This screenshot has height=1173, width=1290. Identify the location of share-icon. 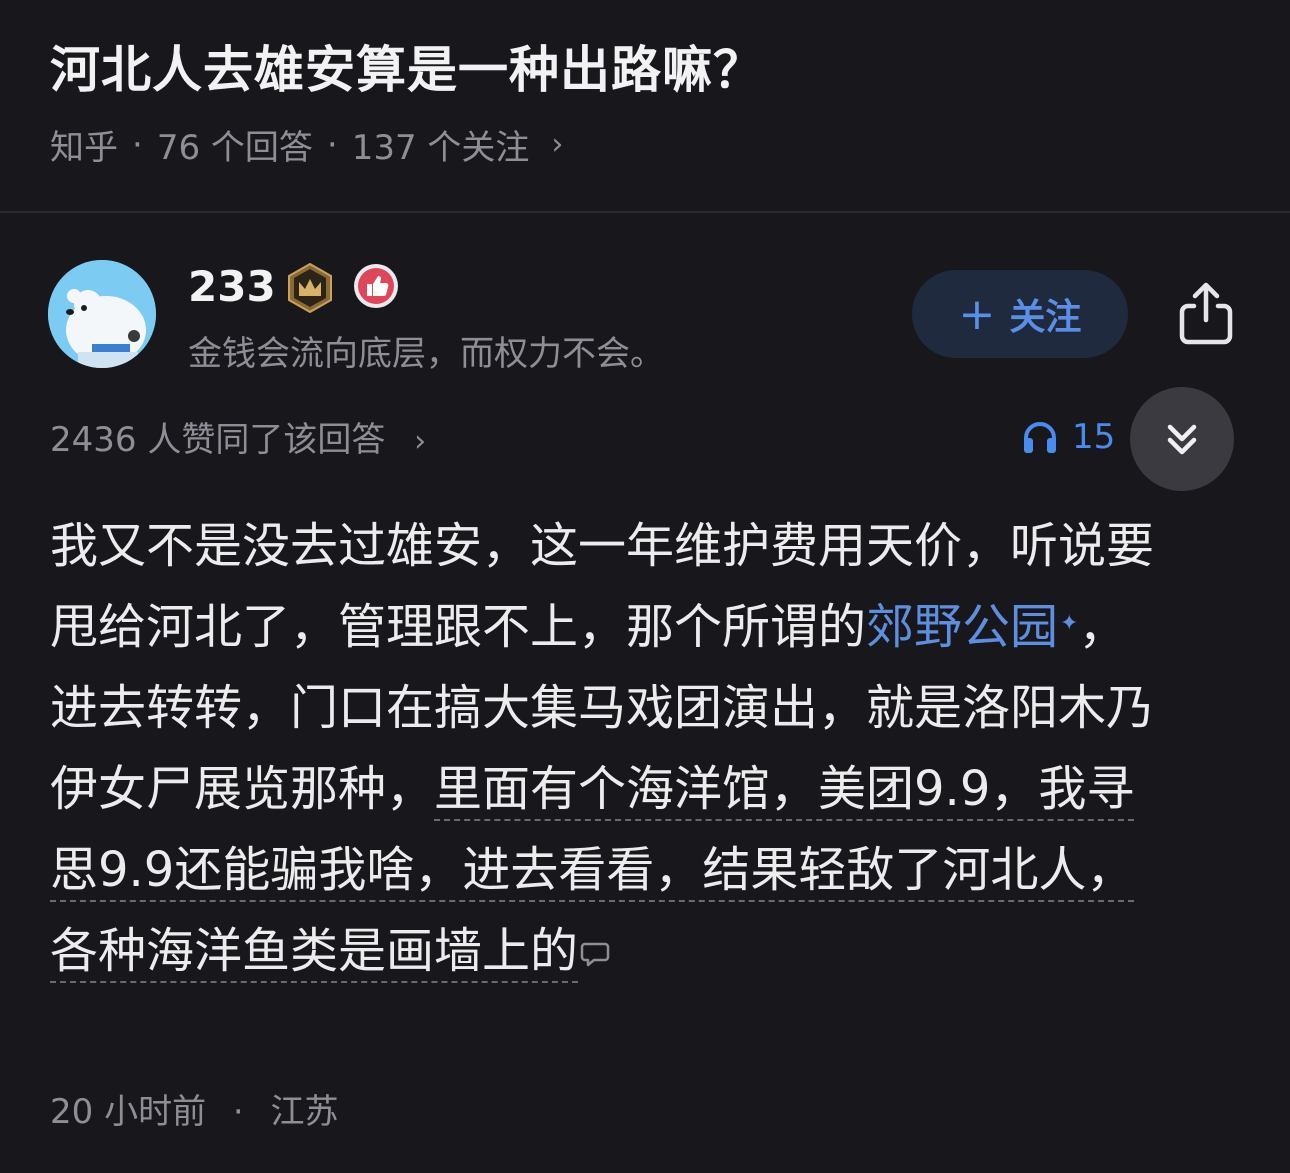
(1206, 313).